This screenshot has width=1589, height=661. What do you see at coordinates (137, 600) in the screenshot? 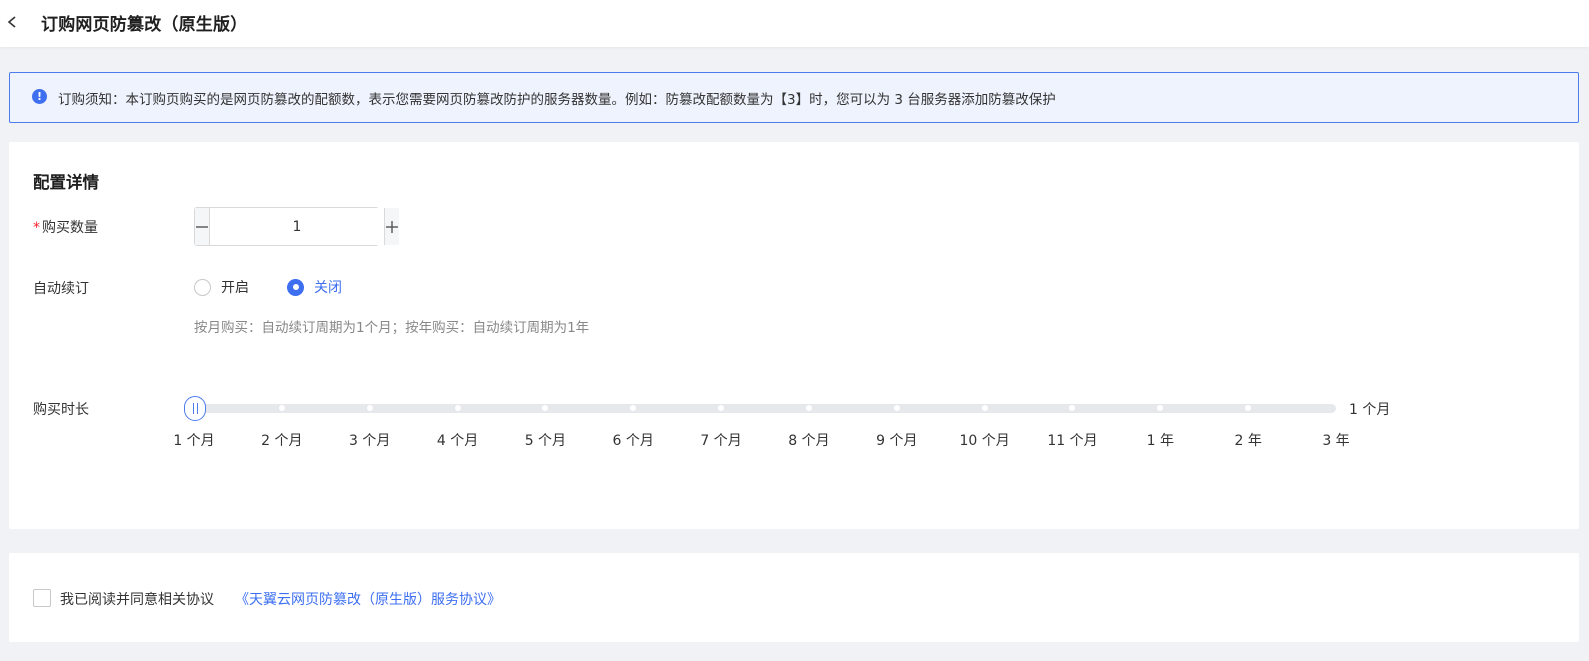
I see `agreement-text: 我已阅读并同意相关协议` at bounding box center [137, 600].